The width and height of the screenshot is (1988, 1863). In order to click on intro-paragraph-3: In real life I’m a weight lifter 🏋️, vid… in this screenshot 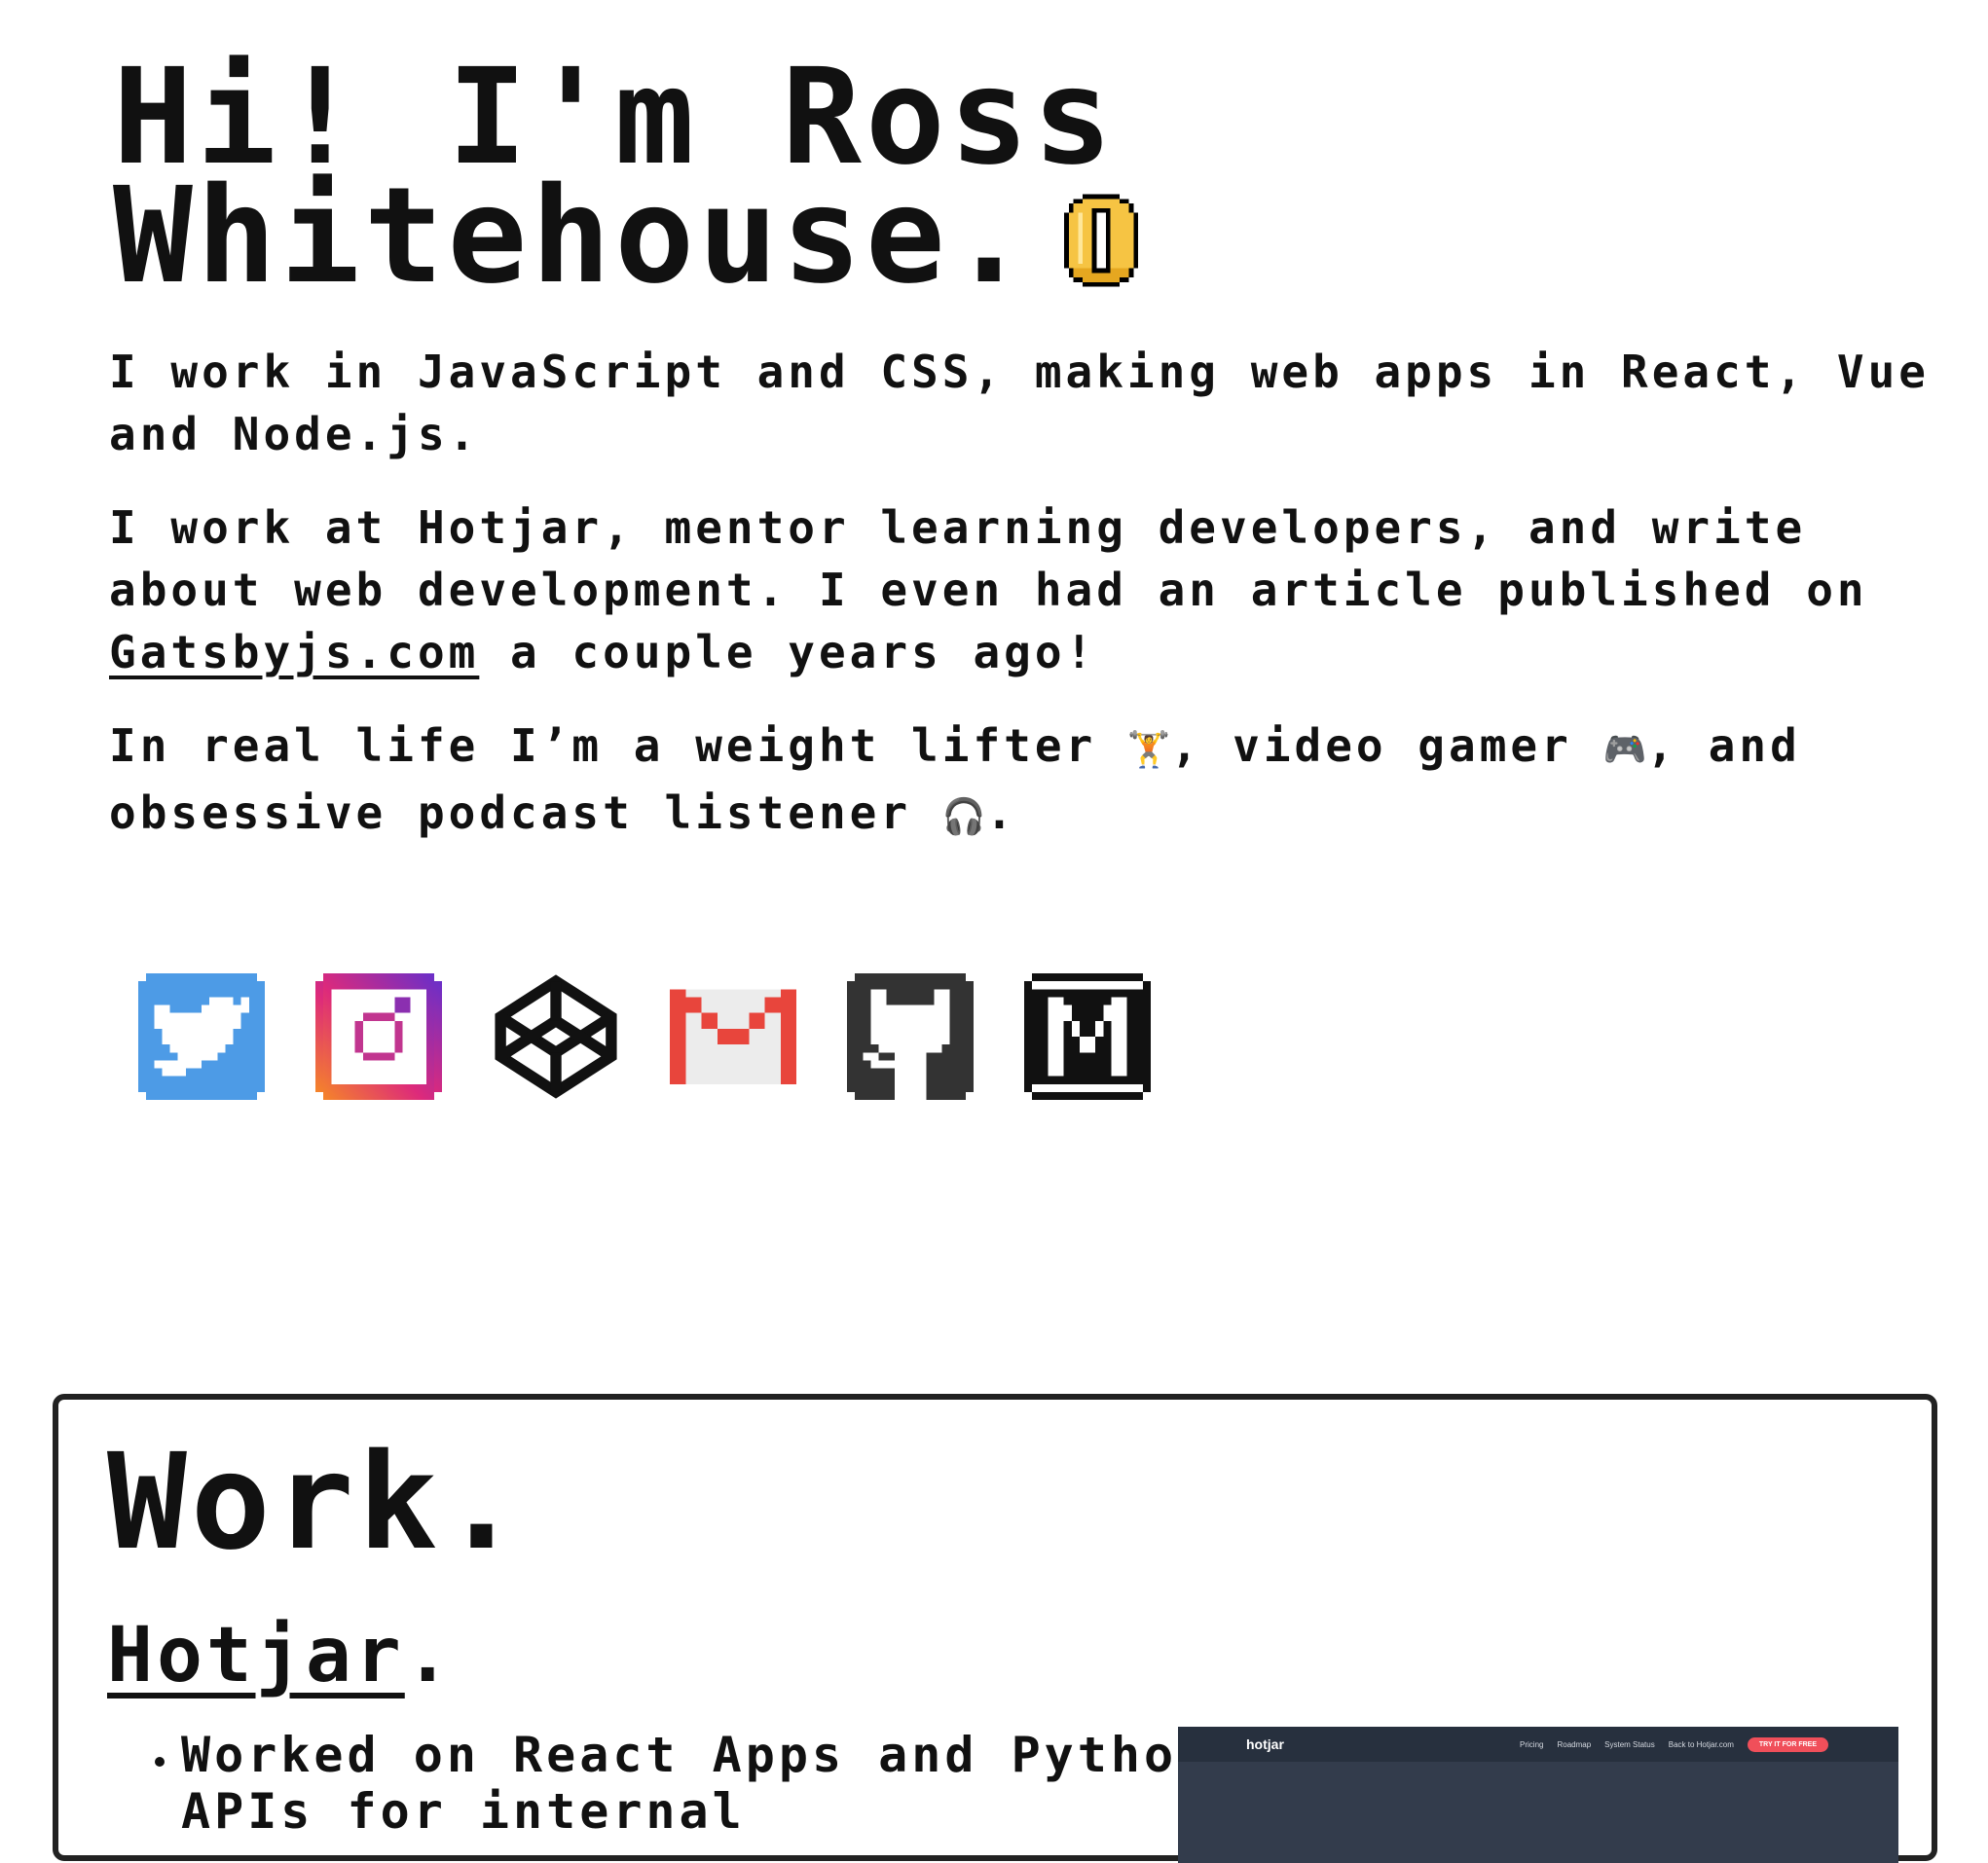, I will do `click(1024, 781)`.